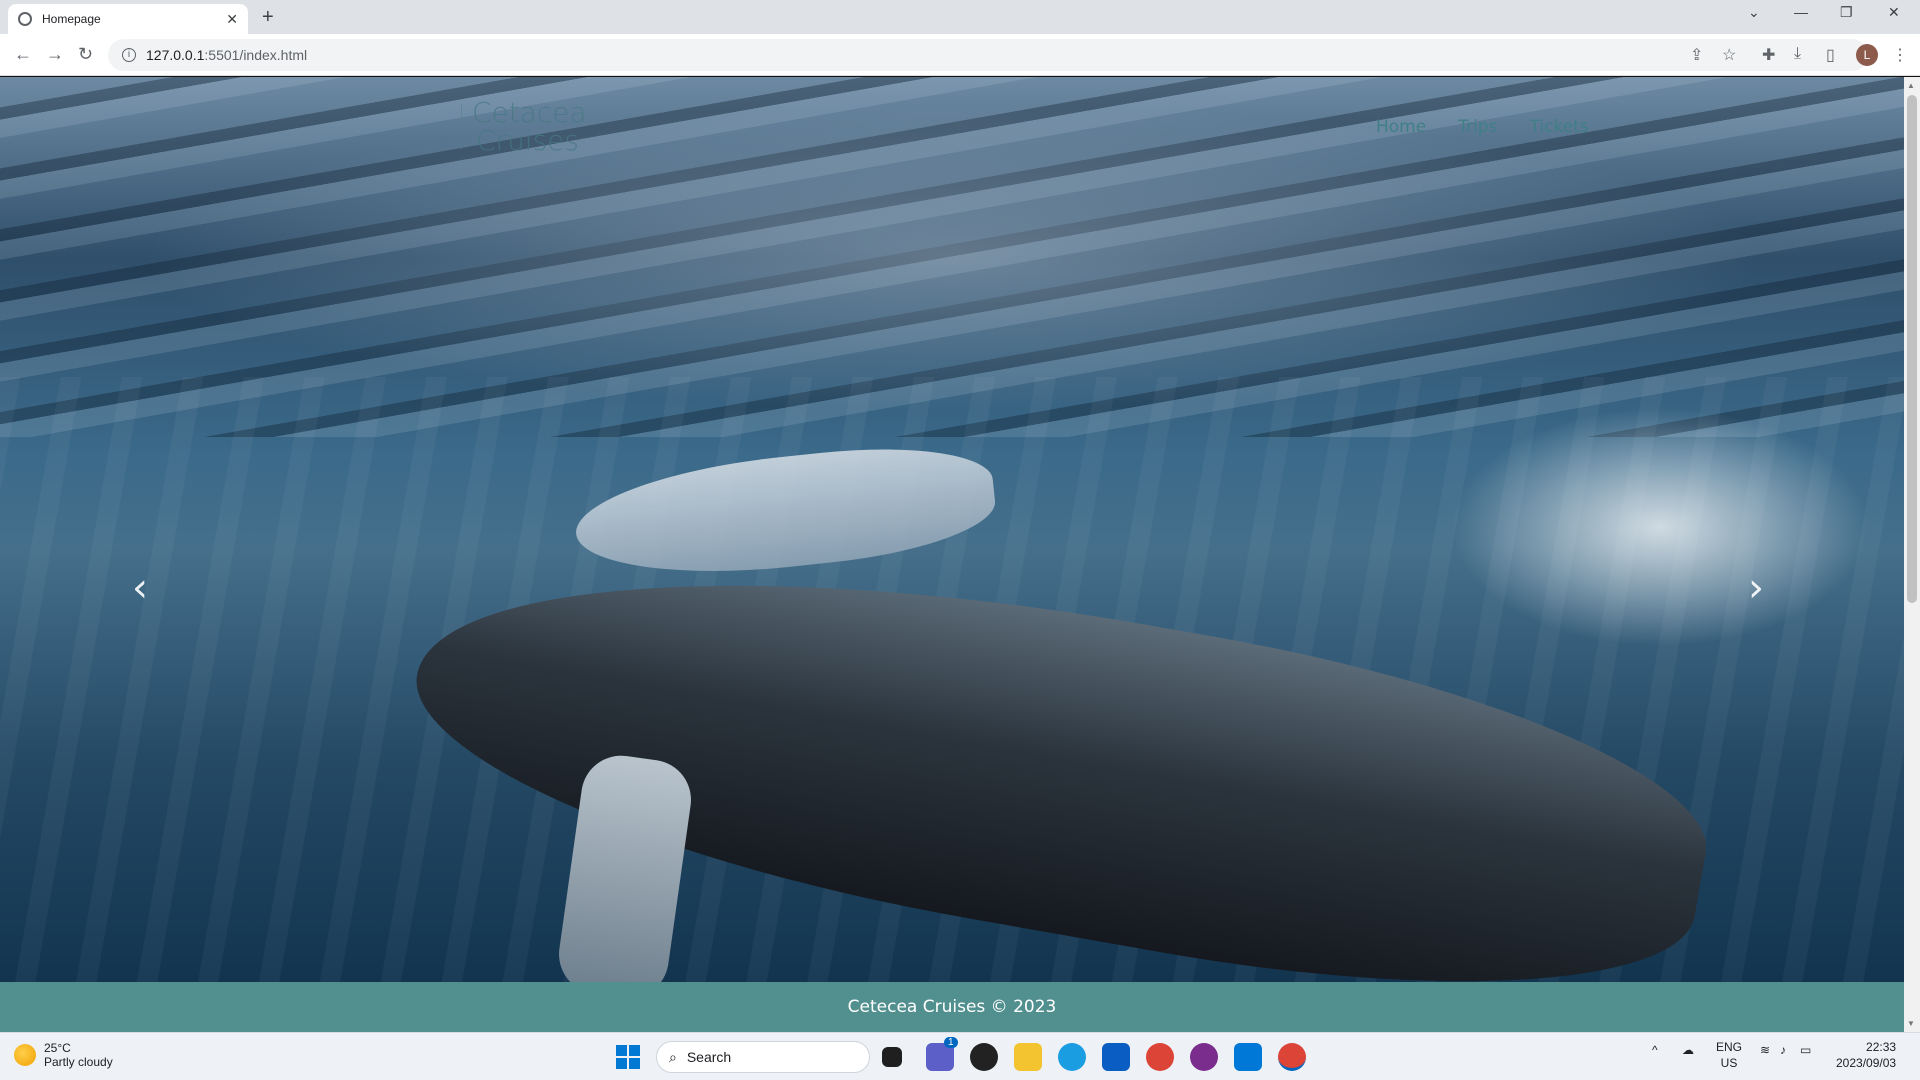 The width and height of the screenshot is (1920, 1080). What do you see at coordinates (709, 1057) in the screenshot?
I see `search-label: Search` at bounding box center [709, 1057].